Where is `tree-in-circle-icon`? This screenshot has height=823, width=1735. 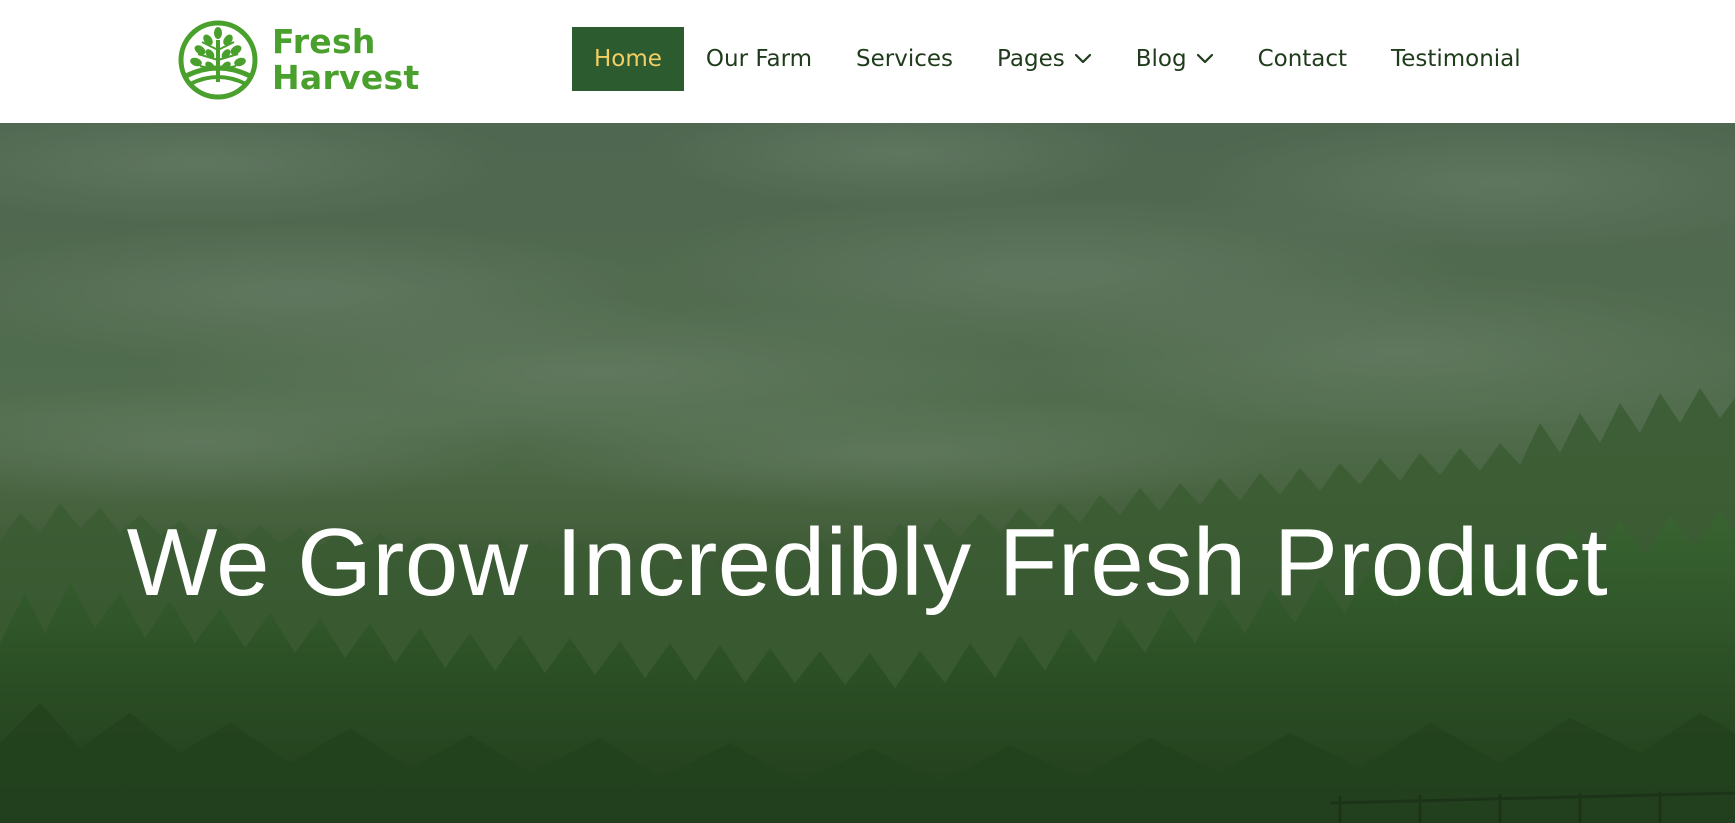 tree-in-circle-icon is located at coordinates (218, 60).